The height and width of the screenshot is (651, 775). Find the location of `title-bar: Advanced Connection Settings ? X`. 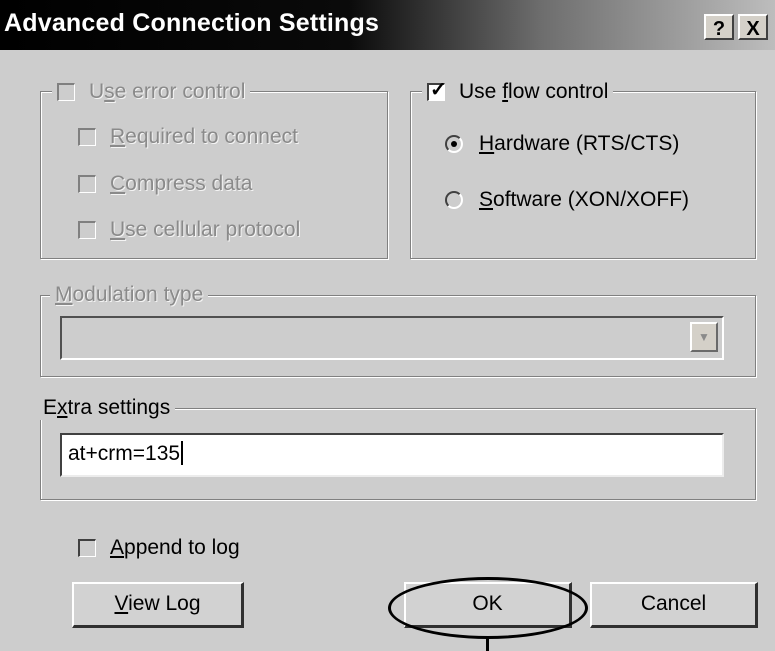

title-bar: Advanced Connection Settings ? X is located at coordinates (387, 25).